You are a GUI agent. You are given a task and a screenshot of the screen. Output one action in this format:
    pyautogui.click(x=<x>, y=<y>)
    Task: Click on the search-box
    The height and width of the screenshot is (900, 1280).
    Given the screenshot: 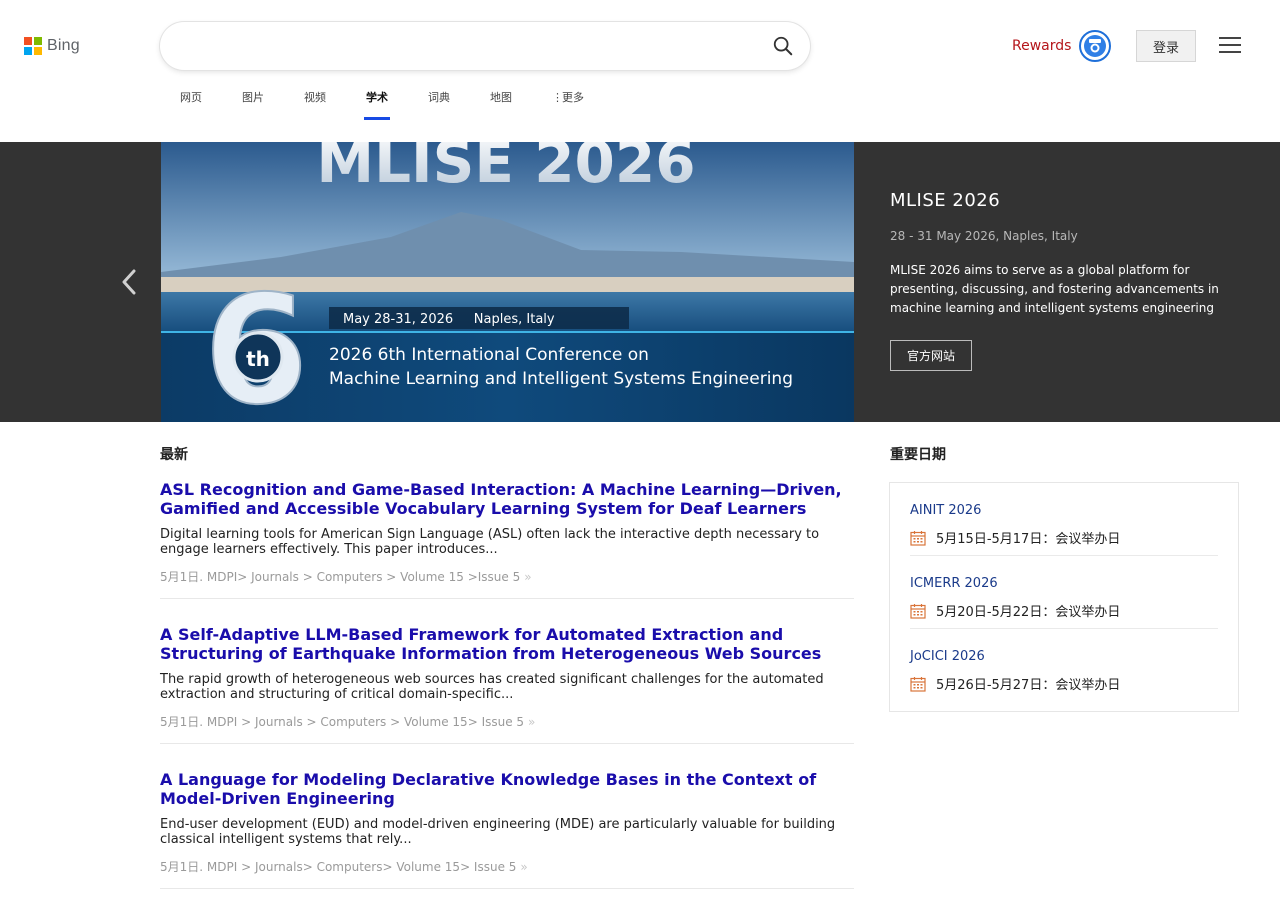 What is the action you would take?
    pyautogui.click(x=485, y=46)
    